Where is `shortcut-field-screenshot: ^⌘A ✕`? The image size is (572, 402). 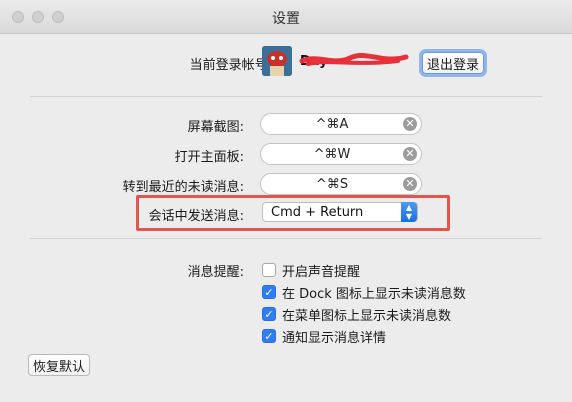
shortcut-field-screenshot: ^⌘A ✕ is located at coordinates (341, 124).